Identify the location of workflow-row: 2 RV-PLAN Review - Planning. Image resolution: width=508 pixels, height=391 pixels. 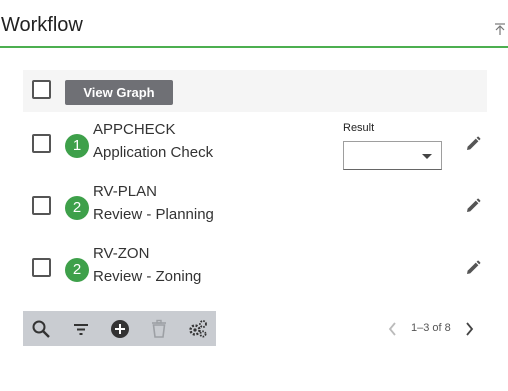
(254, 208).